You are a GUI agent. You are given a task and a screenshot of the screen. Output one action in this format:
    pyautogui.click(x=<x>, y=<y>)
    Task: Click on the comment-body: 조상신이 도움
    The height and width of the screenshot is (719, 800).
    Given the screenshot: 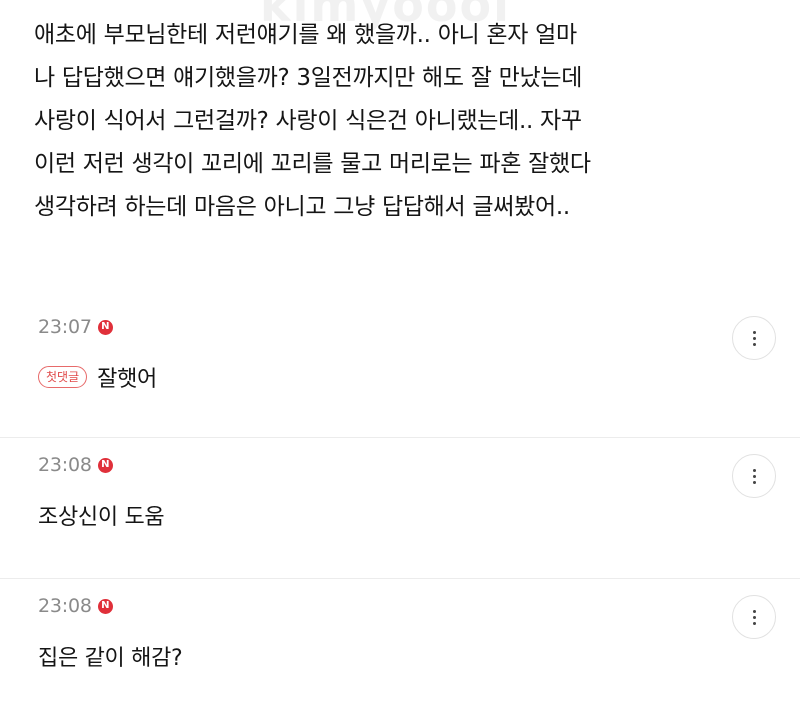 What is the action you would take?
    pyautogui.click(x=101, y=515)
    